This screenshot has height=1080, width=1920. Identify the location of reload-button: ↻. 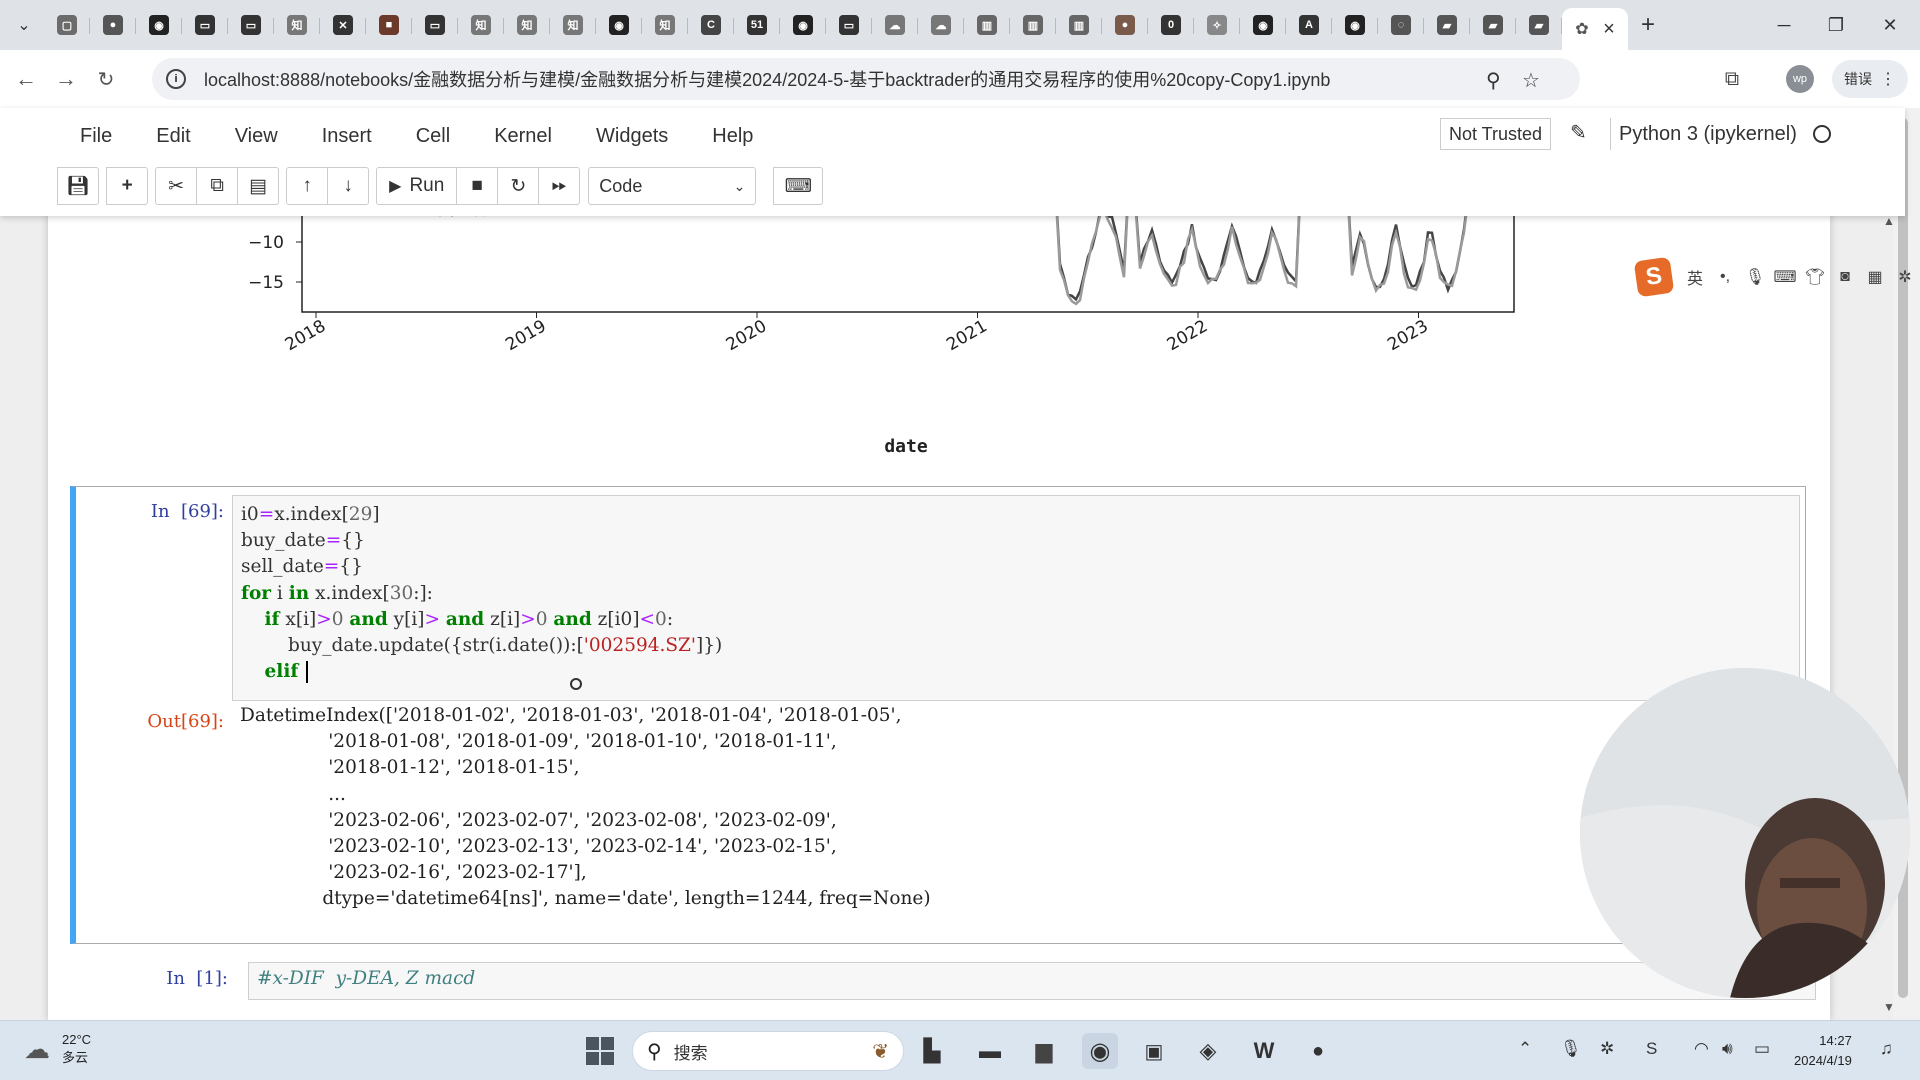
(106, 79).